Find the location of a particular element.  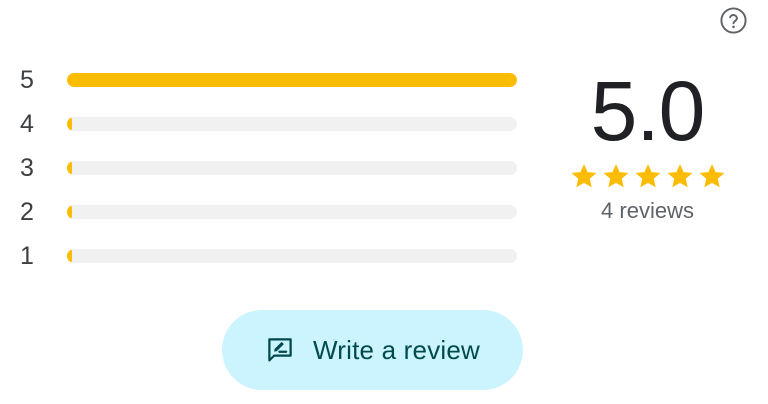

review-count-link: 4 reviews is located at coordinates (647, 211).